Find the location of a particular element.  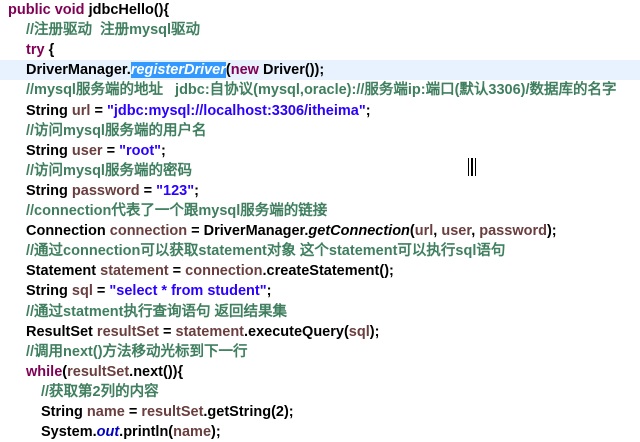

code-token: .println( is located at coordinates (146, 432).